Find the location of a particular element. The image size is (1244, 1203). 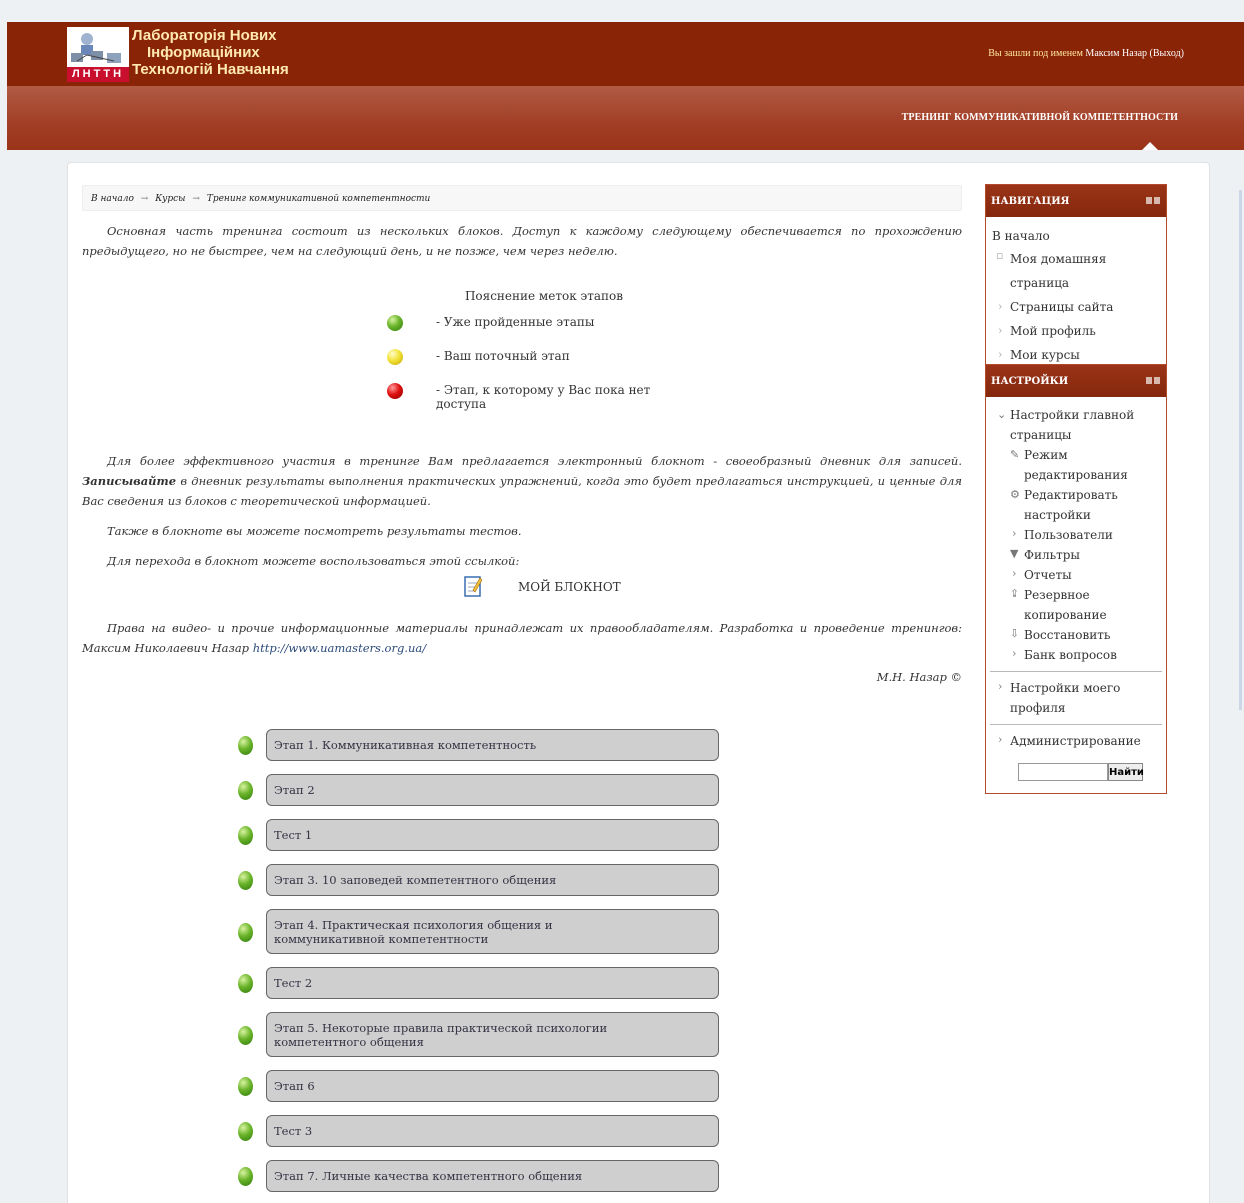

notebook-link-row: МОЙ БЛОКНОТ is located at coordinates (564, 588).